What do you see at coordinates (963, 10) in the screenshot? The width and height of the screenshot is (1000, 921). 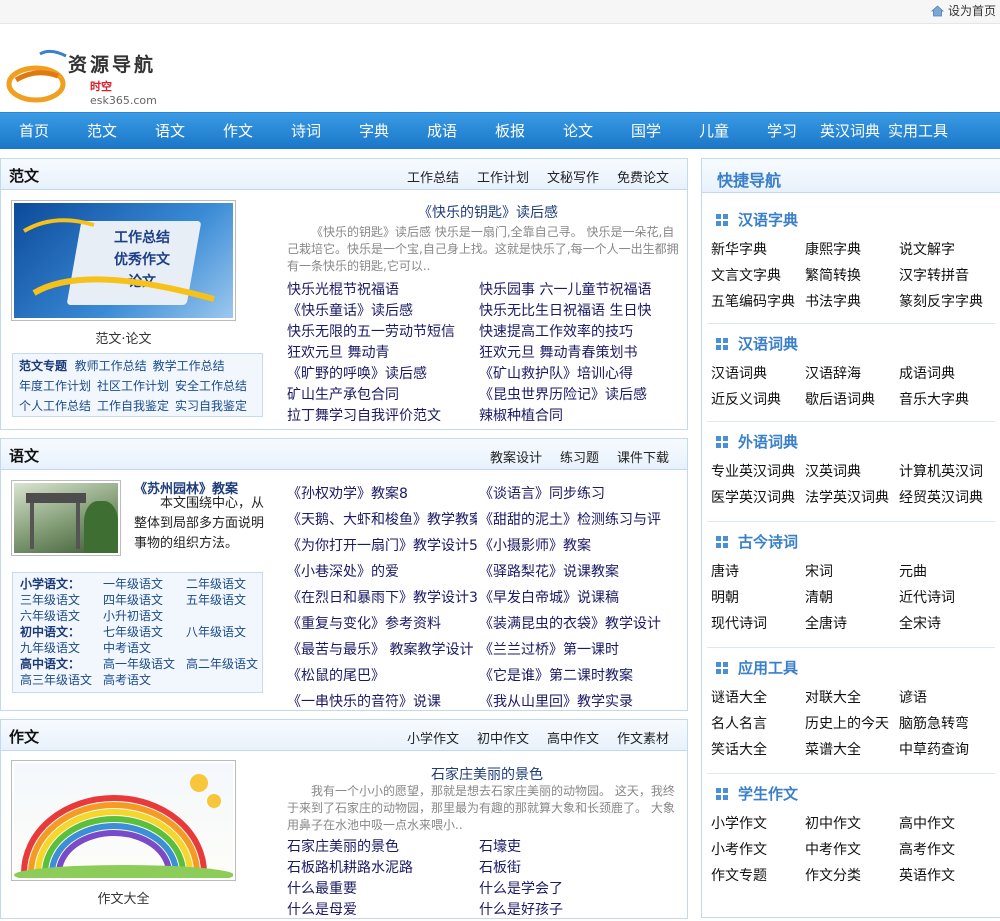 I see `set-homepage-link: 设为首页` at bounding box center [963, 10].